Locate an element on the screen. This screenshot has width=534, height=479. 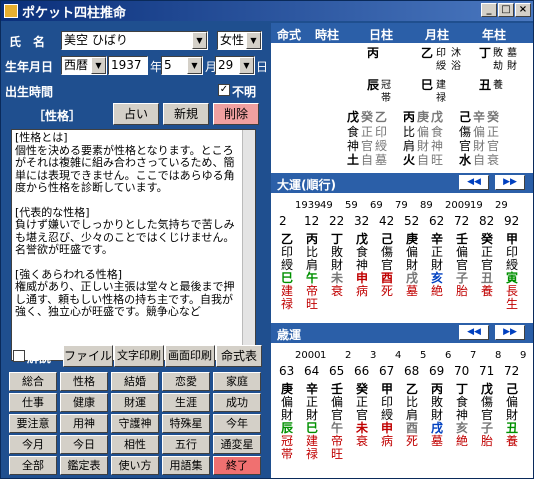
unsei: 沐 is located at coordinates (456, 53).